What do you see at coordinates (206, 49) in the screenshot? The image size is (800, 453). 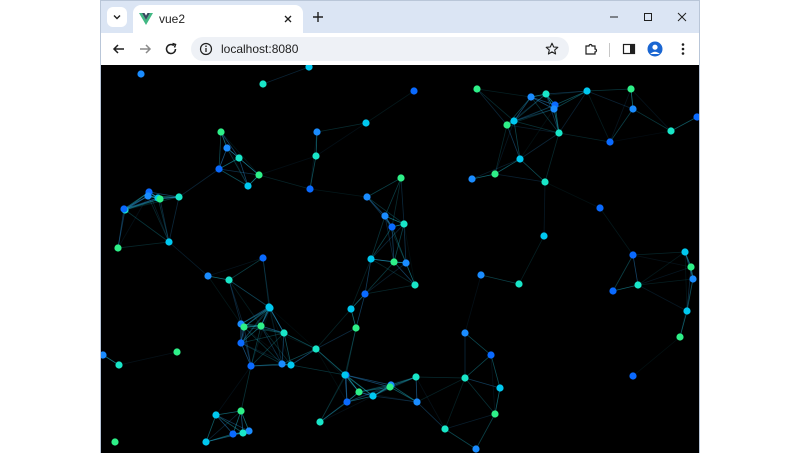 I see `info-icon` at bounding box center [206, 49].